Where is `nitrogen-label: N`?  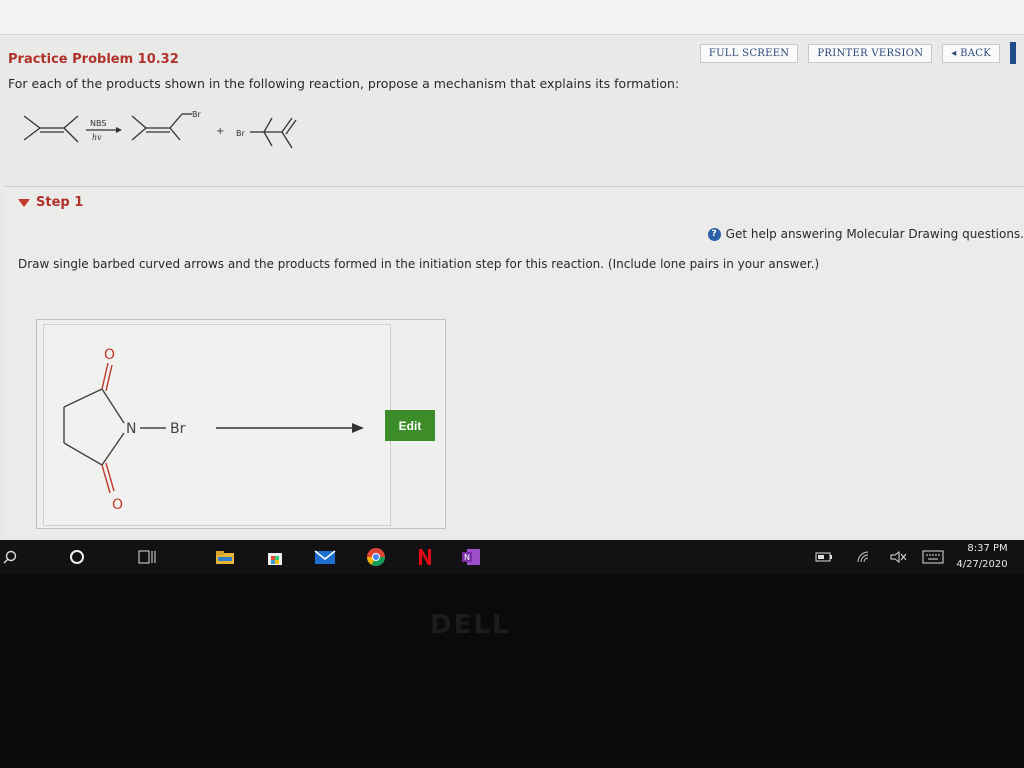
nitrogen-label: N is located at coordinates (131, 429).